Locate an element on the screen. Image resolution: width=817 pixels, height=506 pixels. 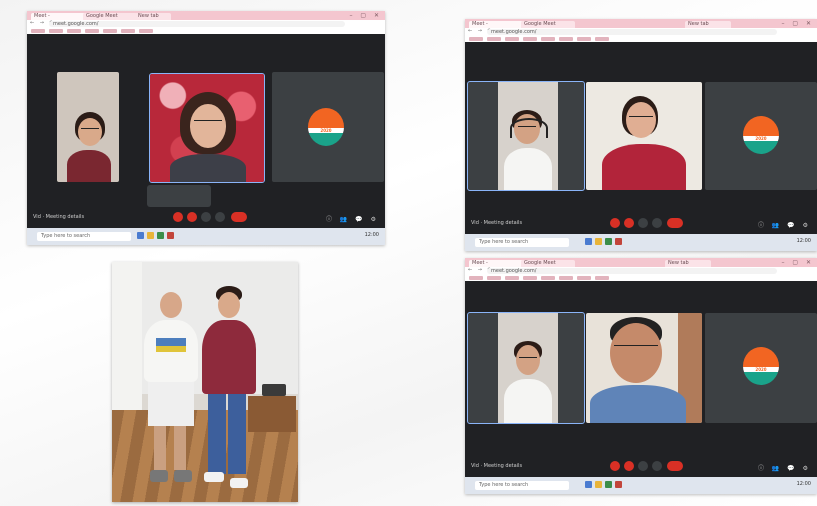
person-right is located at coordinates (227, 393).